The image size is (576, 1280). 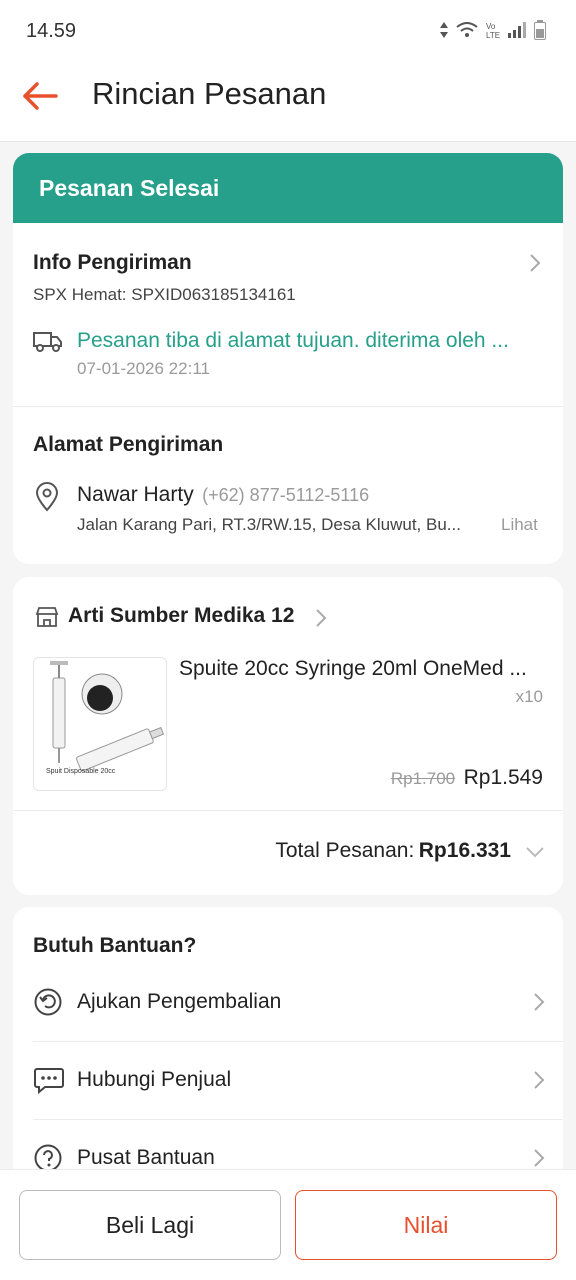 What do you see at coordinates (426, 1225) in the screenshot?
I see `rate-button: Nilai` at bounding box center [426, 1225].